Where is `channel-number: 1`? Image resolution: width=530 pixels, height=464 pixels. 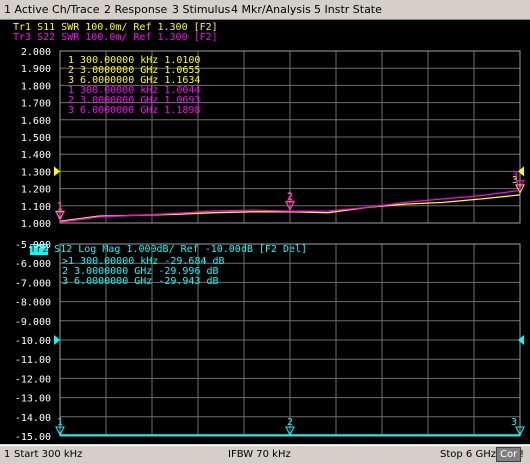
channel-number: 1 is located at coordinates (7, 454).